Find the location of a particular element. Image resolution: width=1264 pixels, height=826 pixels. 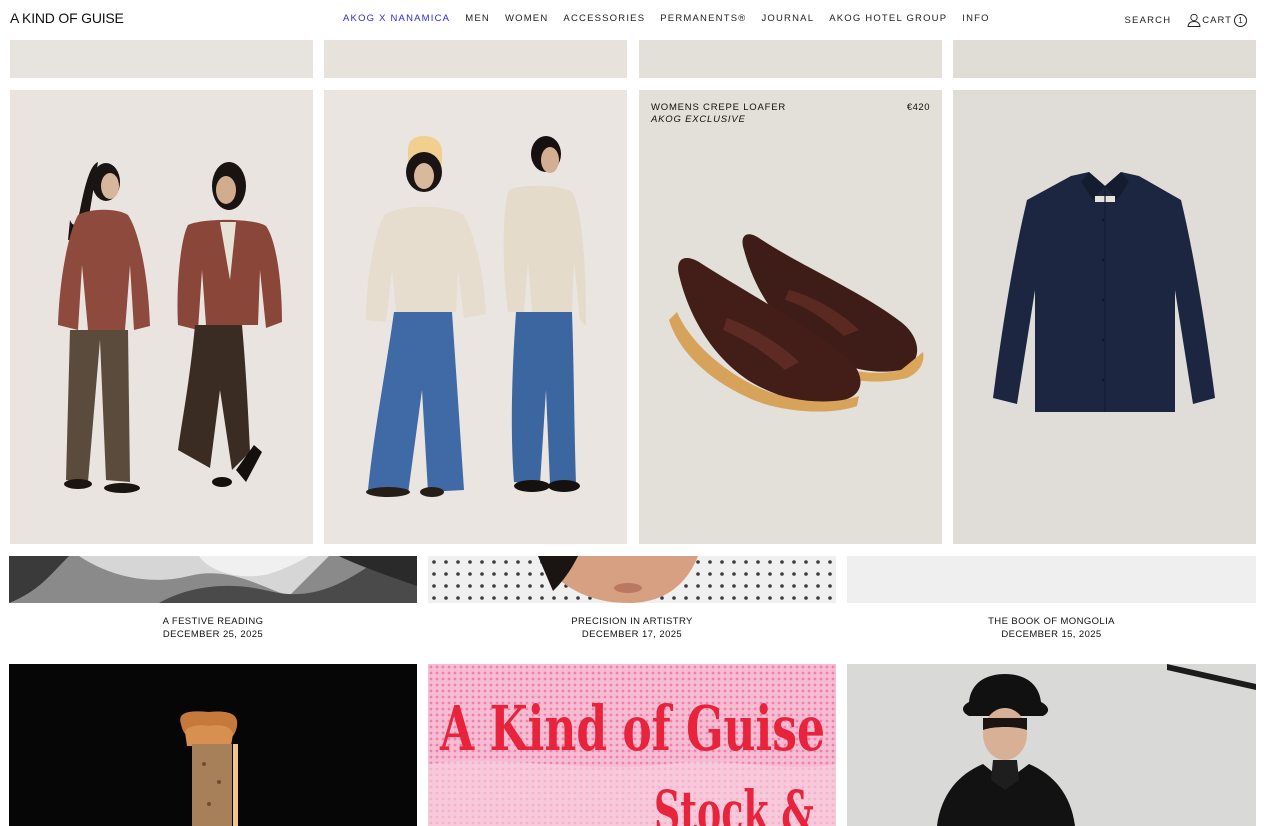

journal-date: DECEMBER 15, 2025 is located at coordinates (1051, 634).